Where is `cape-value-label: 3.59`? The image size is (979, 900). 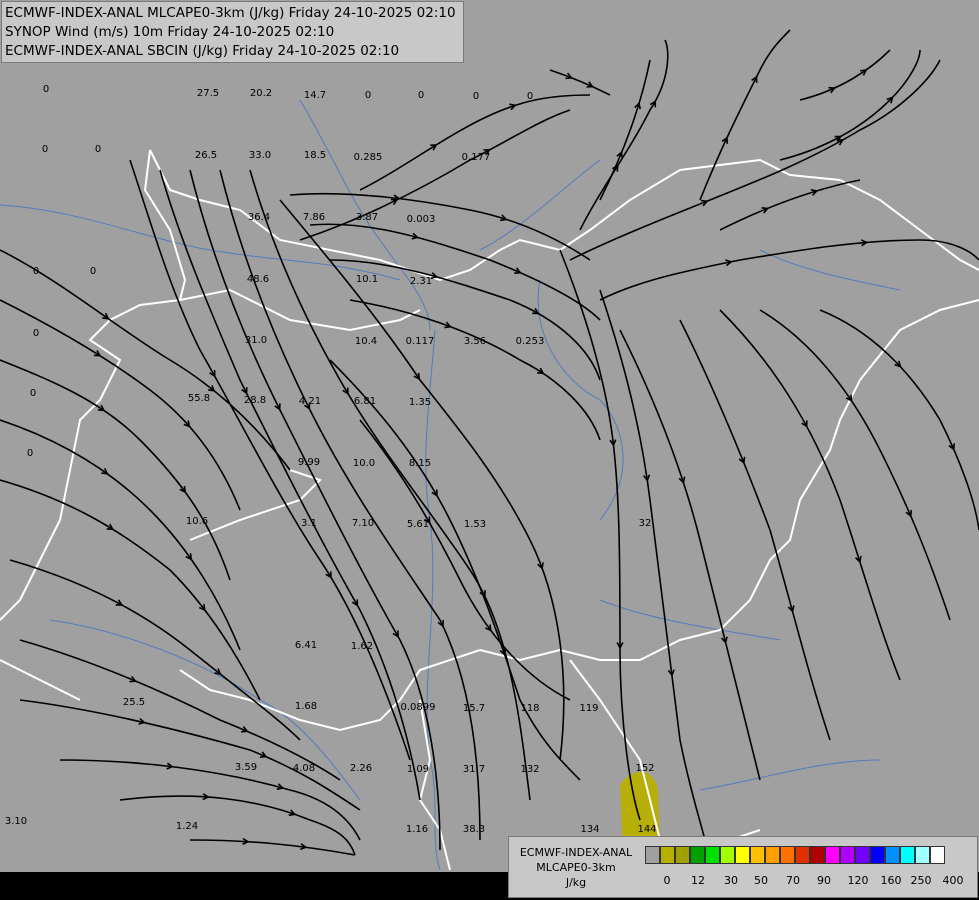 cape-value-label: 3.59 is located at coordinates (246, 767).